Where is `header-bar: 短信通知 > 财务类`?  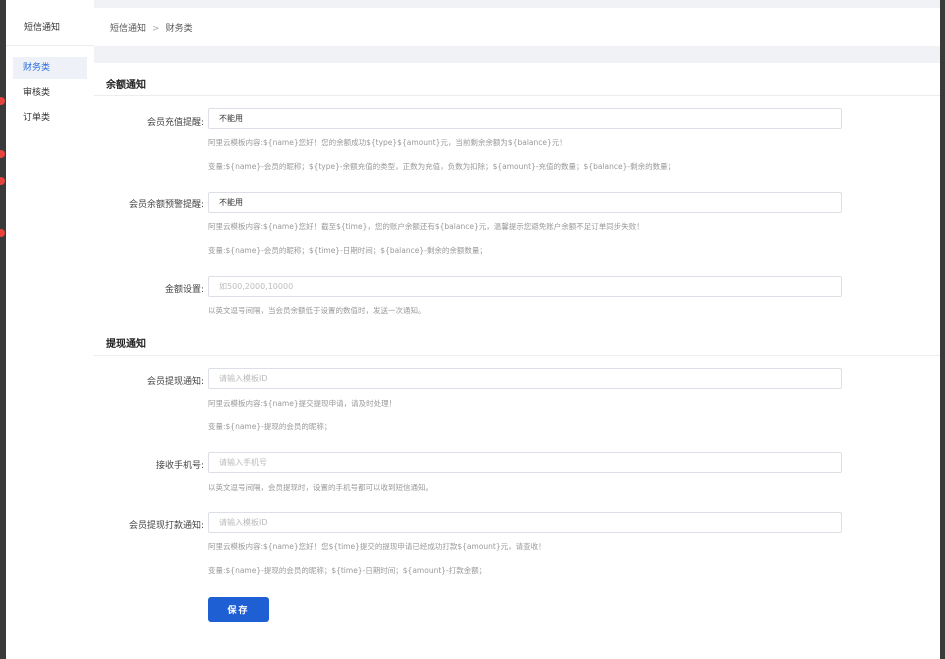
header-bar: 短信通知 > 财务类 is located at coordinates (517, 27).